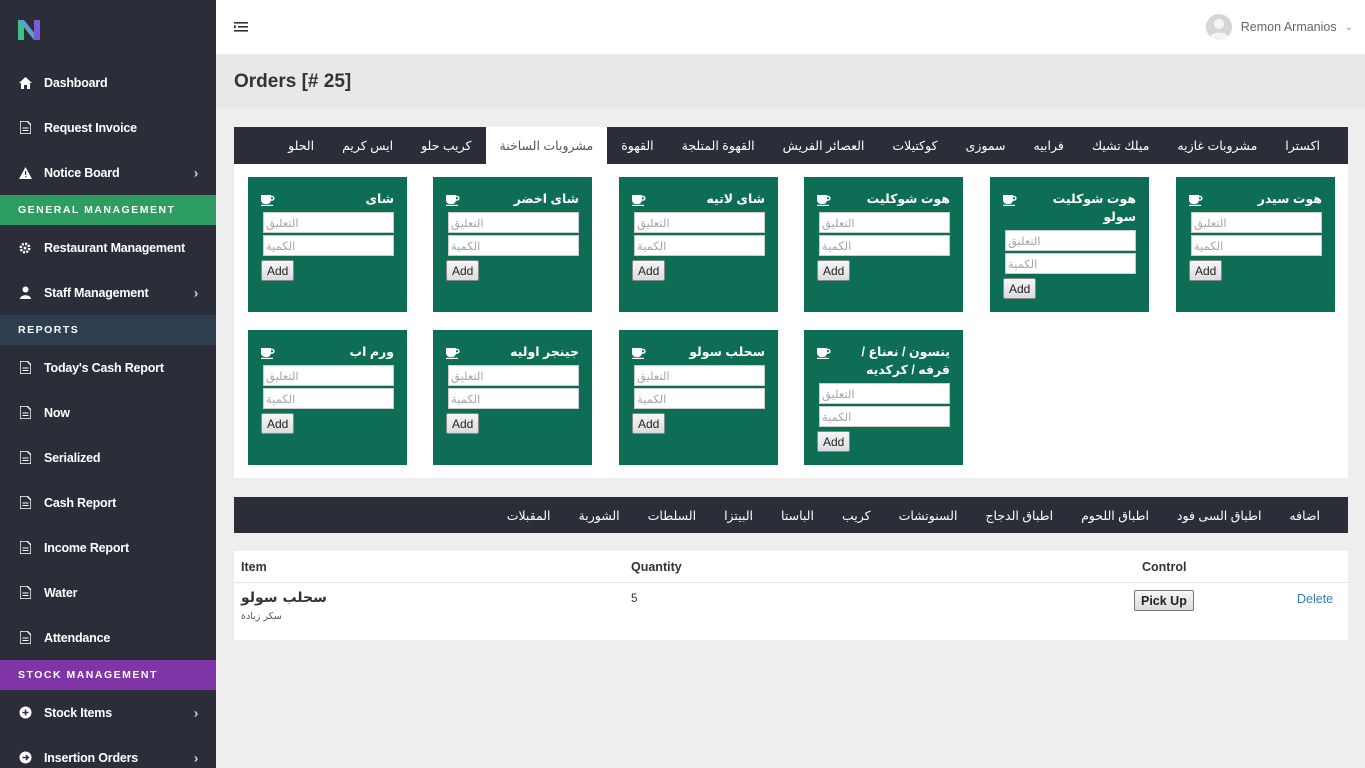 The height and width of the screenshot is (768, 1365). I want to click on tab-sandwiches: السنوتشات, so click(928, 515).